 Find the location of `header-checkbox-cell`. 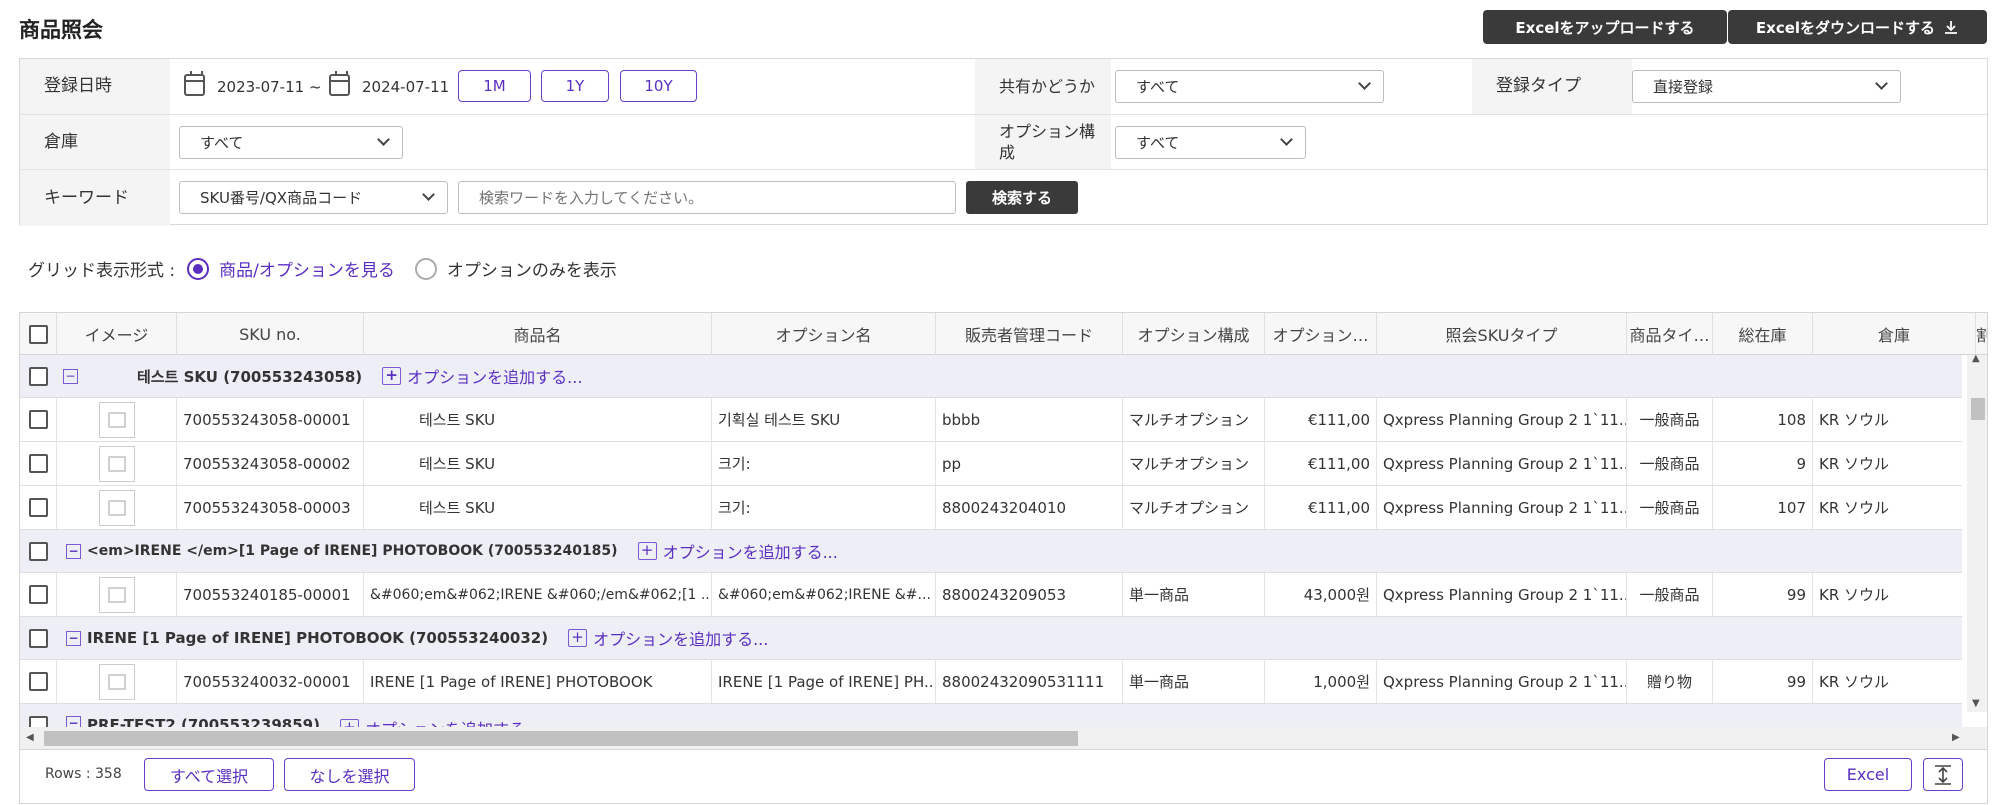

header-checkbox-cell is located at coordinates (38, 334).